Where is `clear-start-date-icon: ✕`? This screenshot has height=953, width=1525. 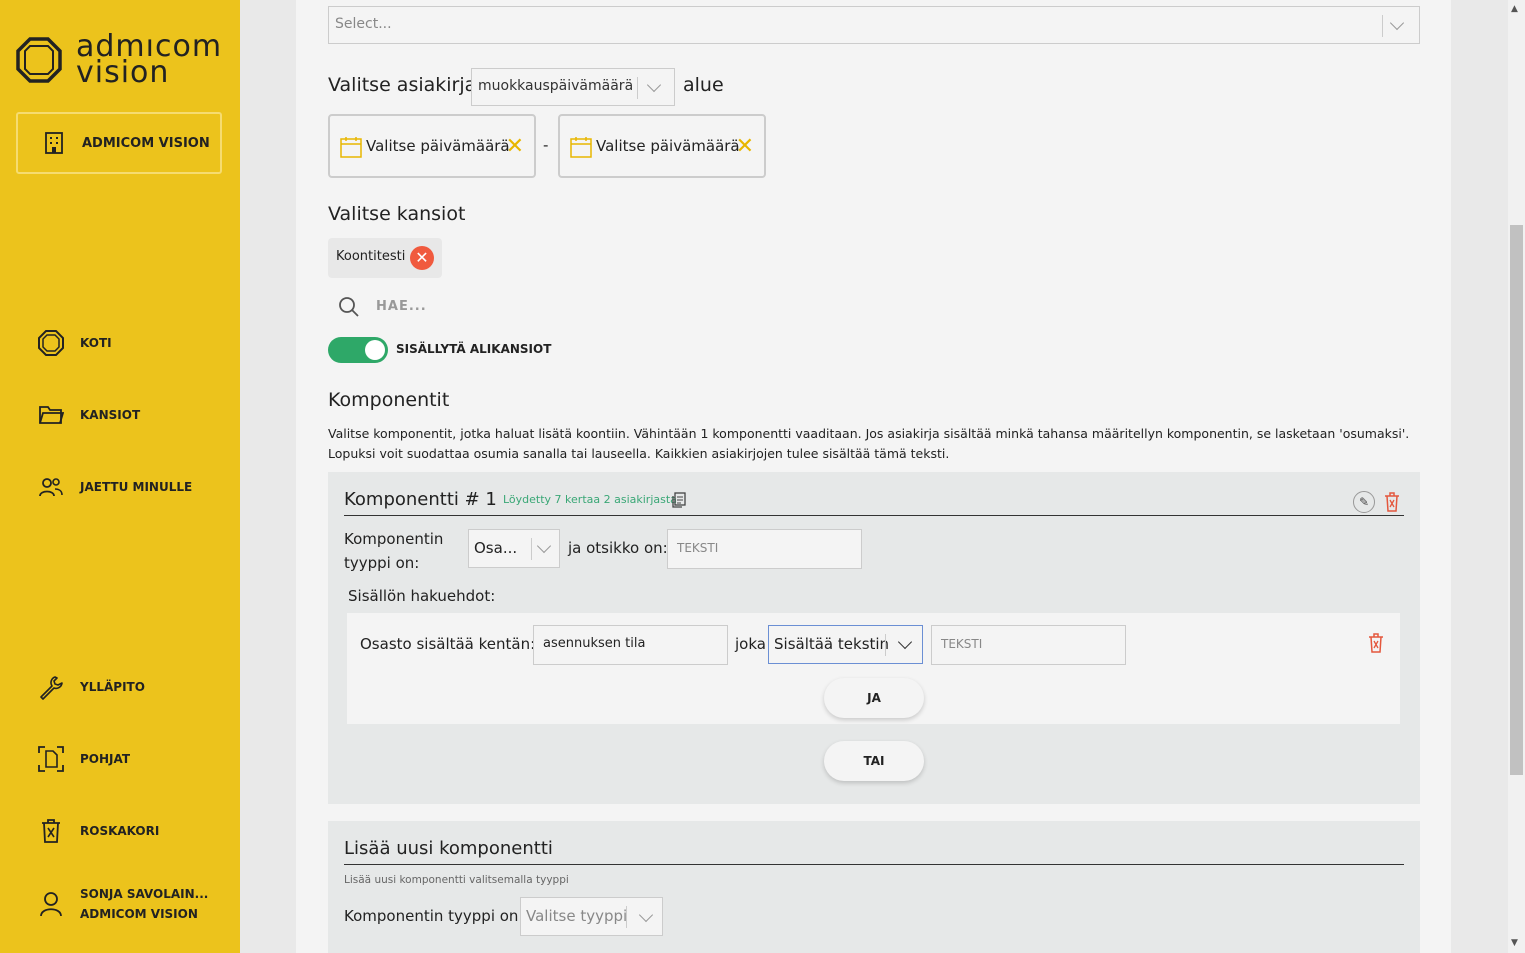 clear-start-date-icon: ✕ is located at coordinates (515, 147).